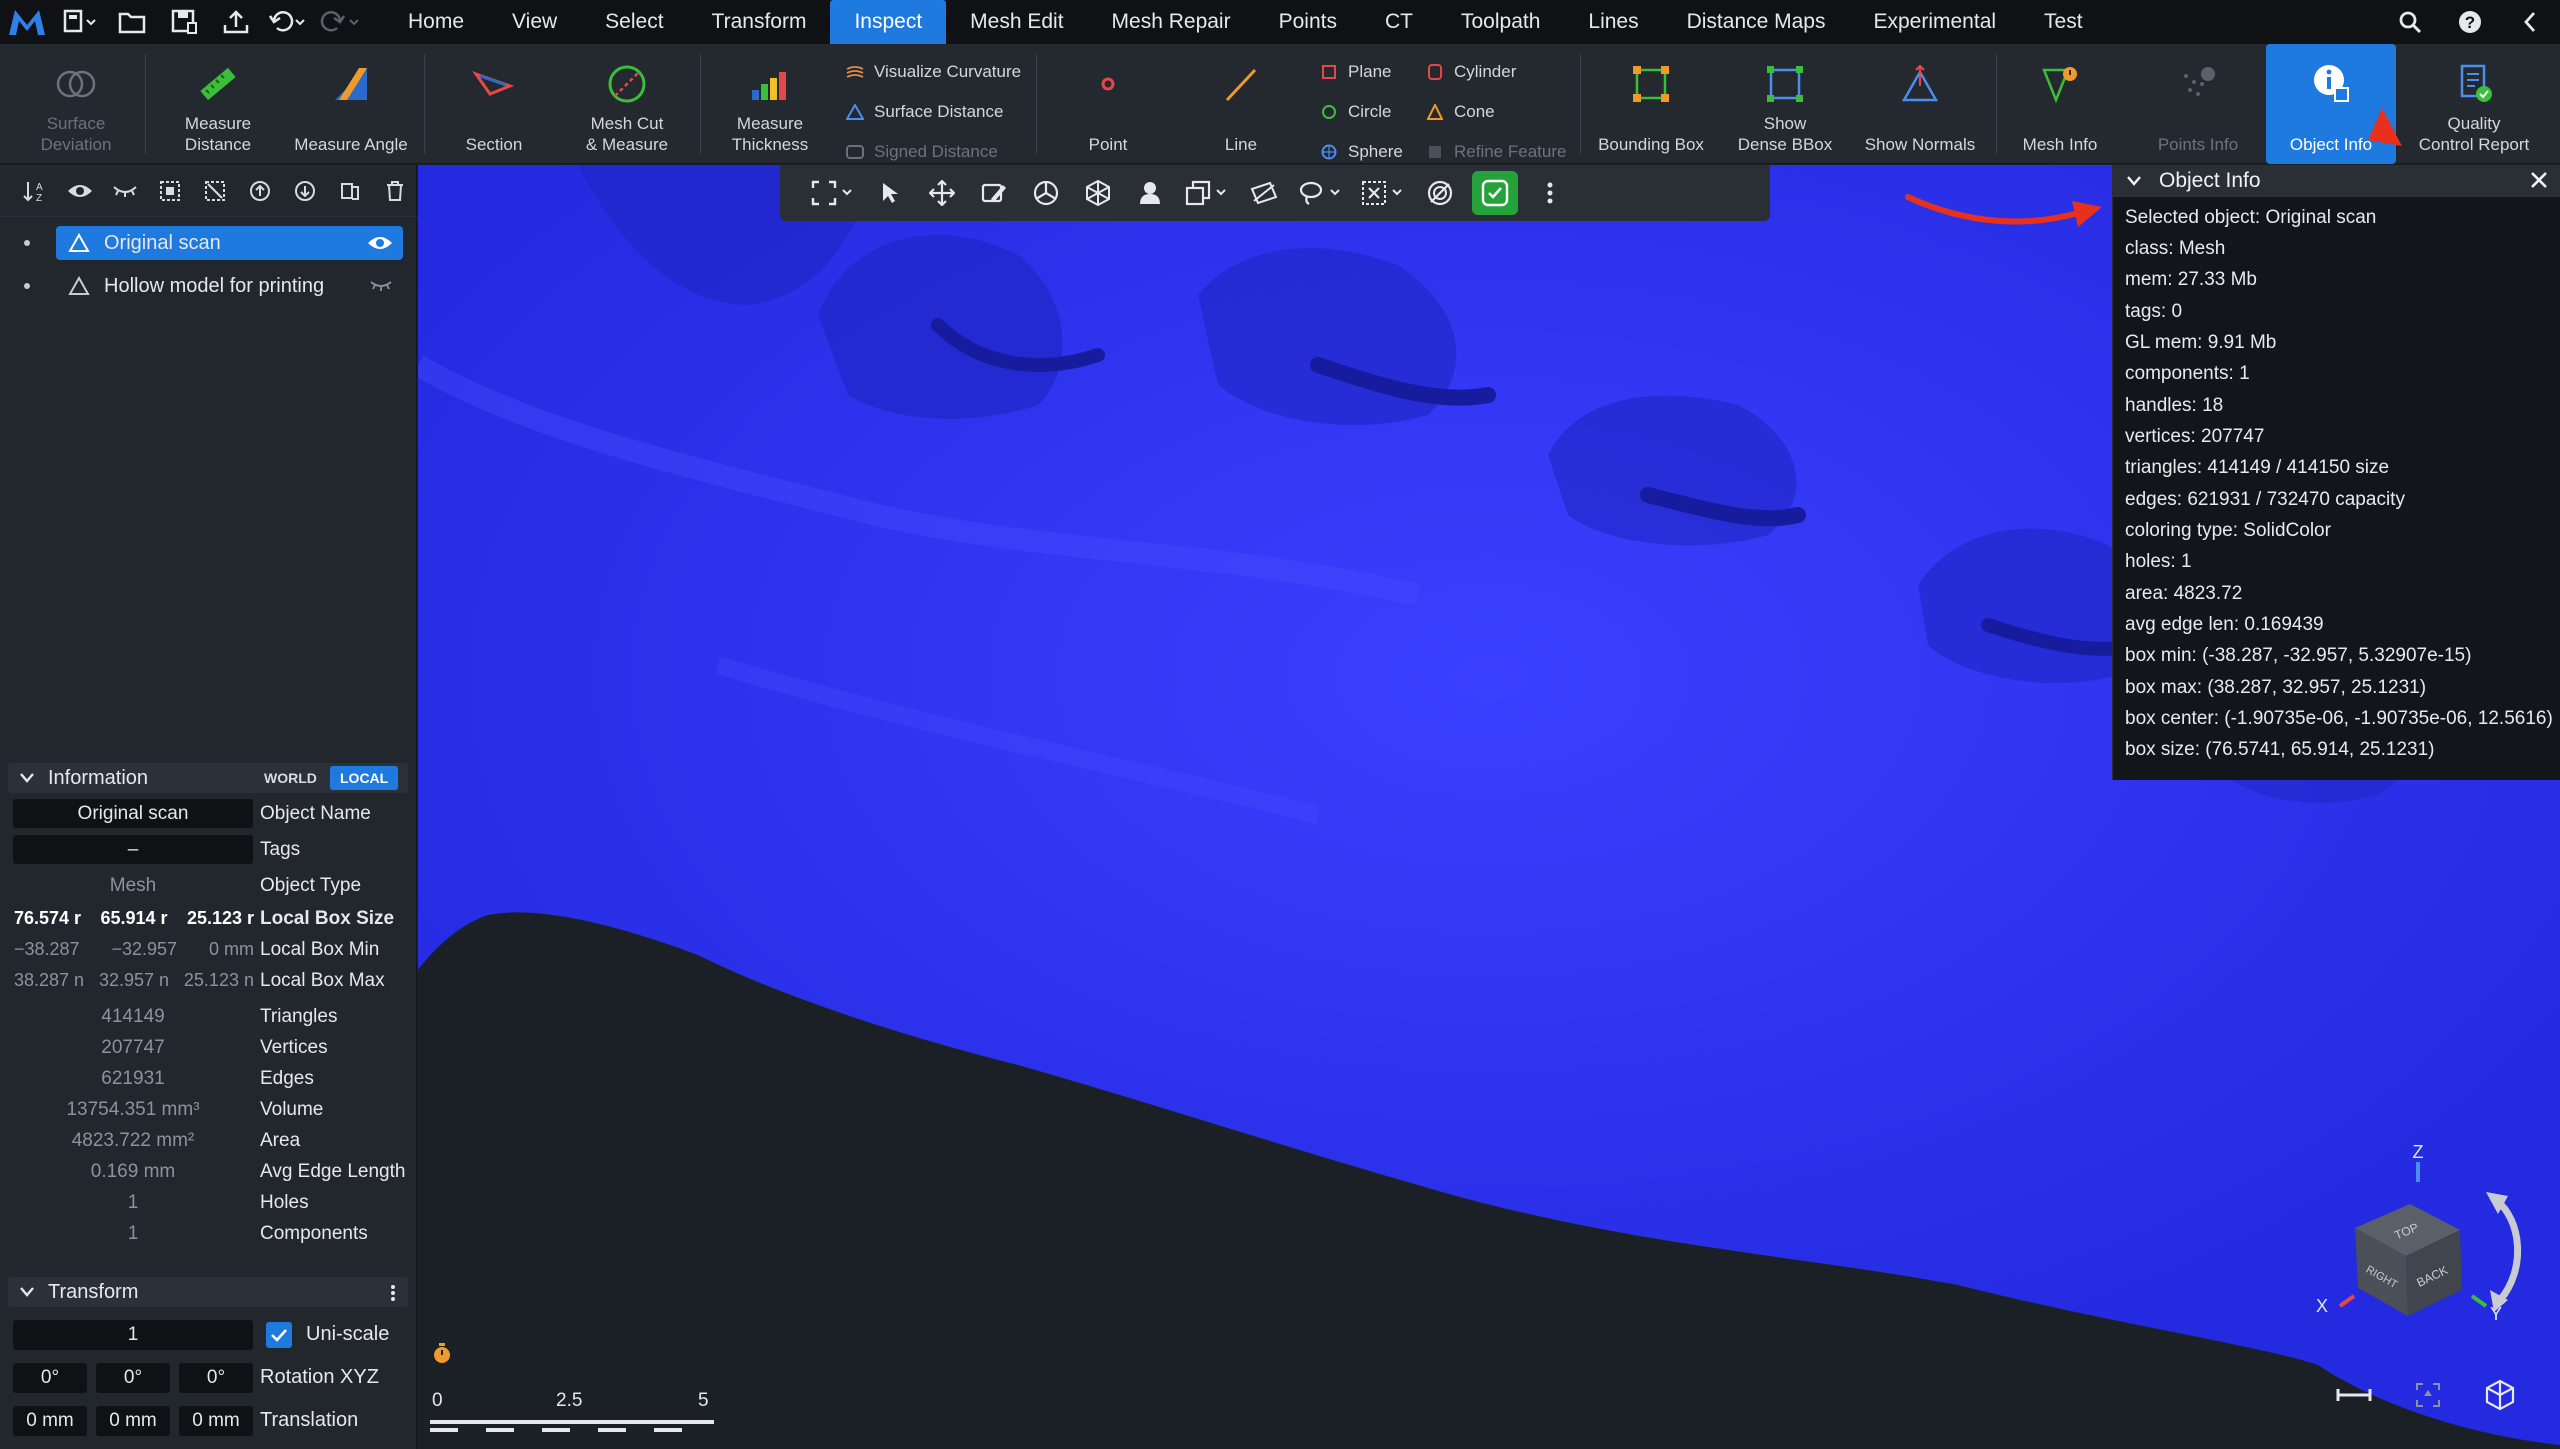 This screenshot has height=1449, width=2560. I want to click on collapse-chevron-icon, so click(2530, 22).